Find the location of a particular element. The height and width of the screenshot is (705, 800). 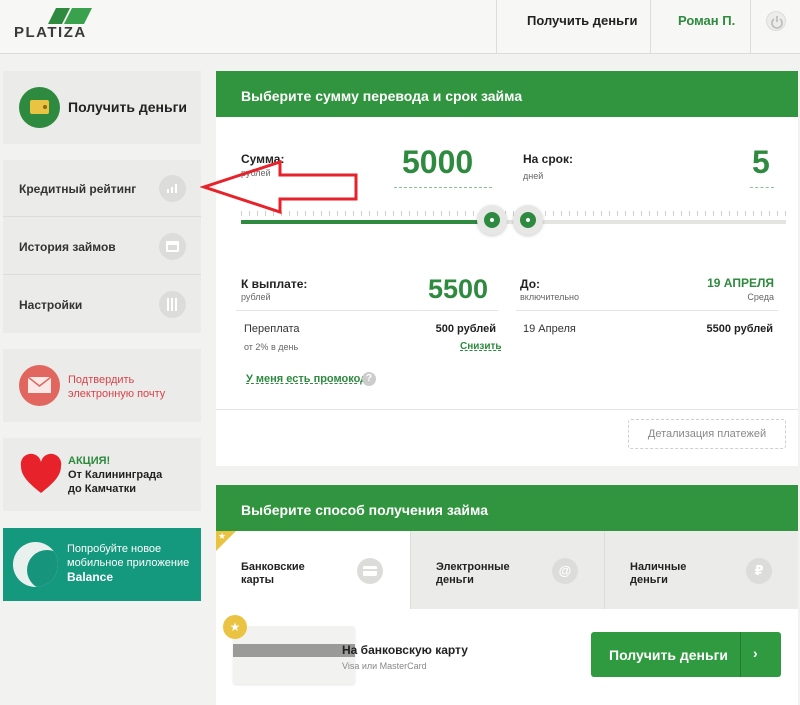

overpay-label: Переплата is located at coordinates (272, 329).